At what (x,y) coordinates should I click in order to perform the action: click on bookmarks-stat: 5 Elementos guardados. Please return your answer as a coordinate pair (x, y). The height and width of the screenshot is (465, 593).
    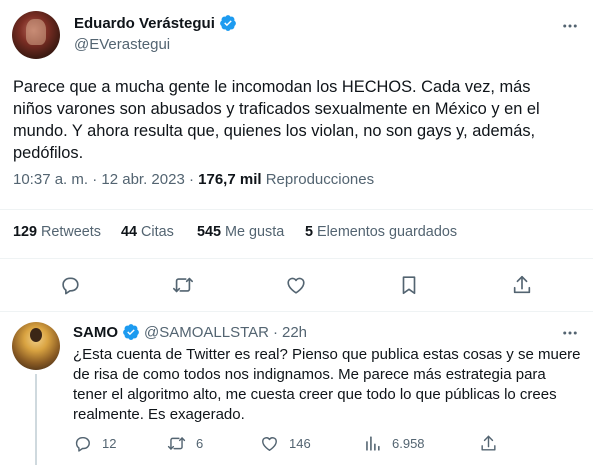
    Looking at the image, I should click on (381, 232).